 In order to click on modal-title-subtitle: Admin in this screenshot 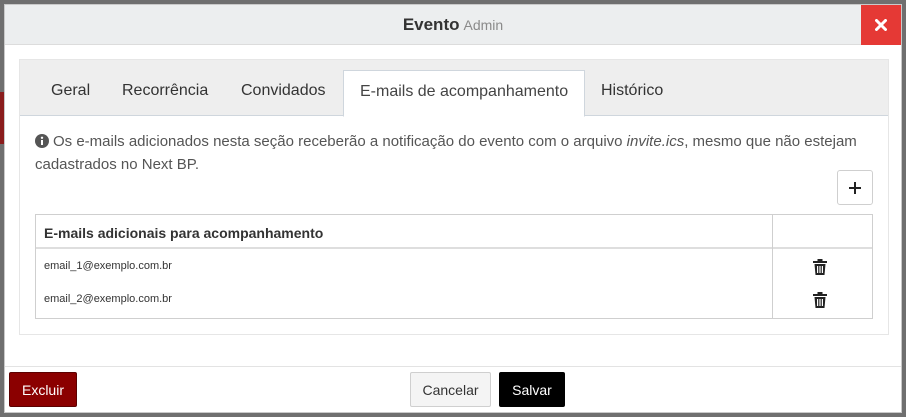, I will do `click(483, 25)`.